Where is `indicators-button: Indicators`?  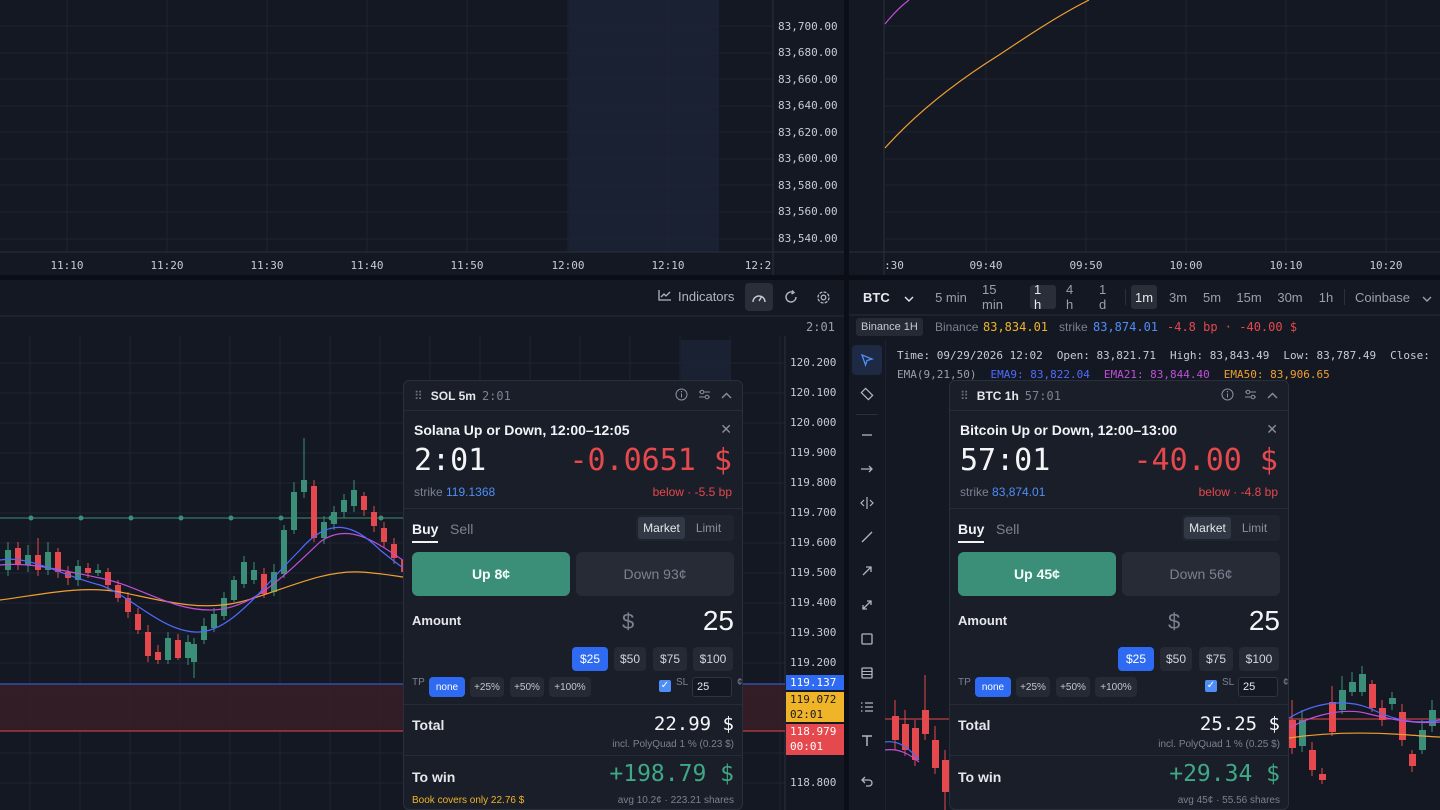 indicators-button: Indicators is located at coordinates (696, 296).